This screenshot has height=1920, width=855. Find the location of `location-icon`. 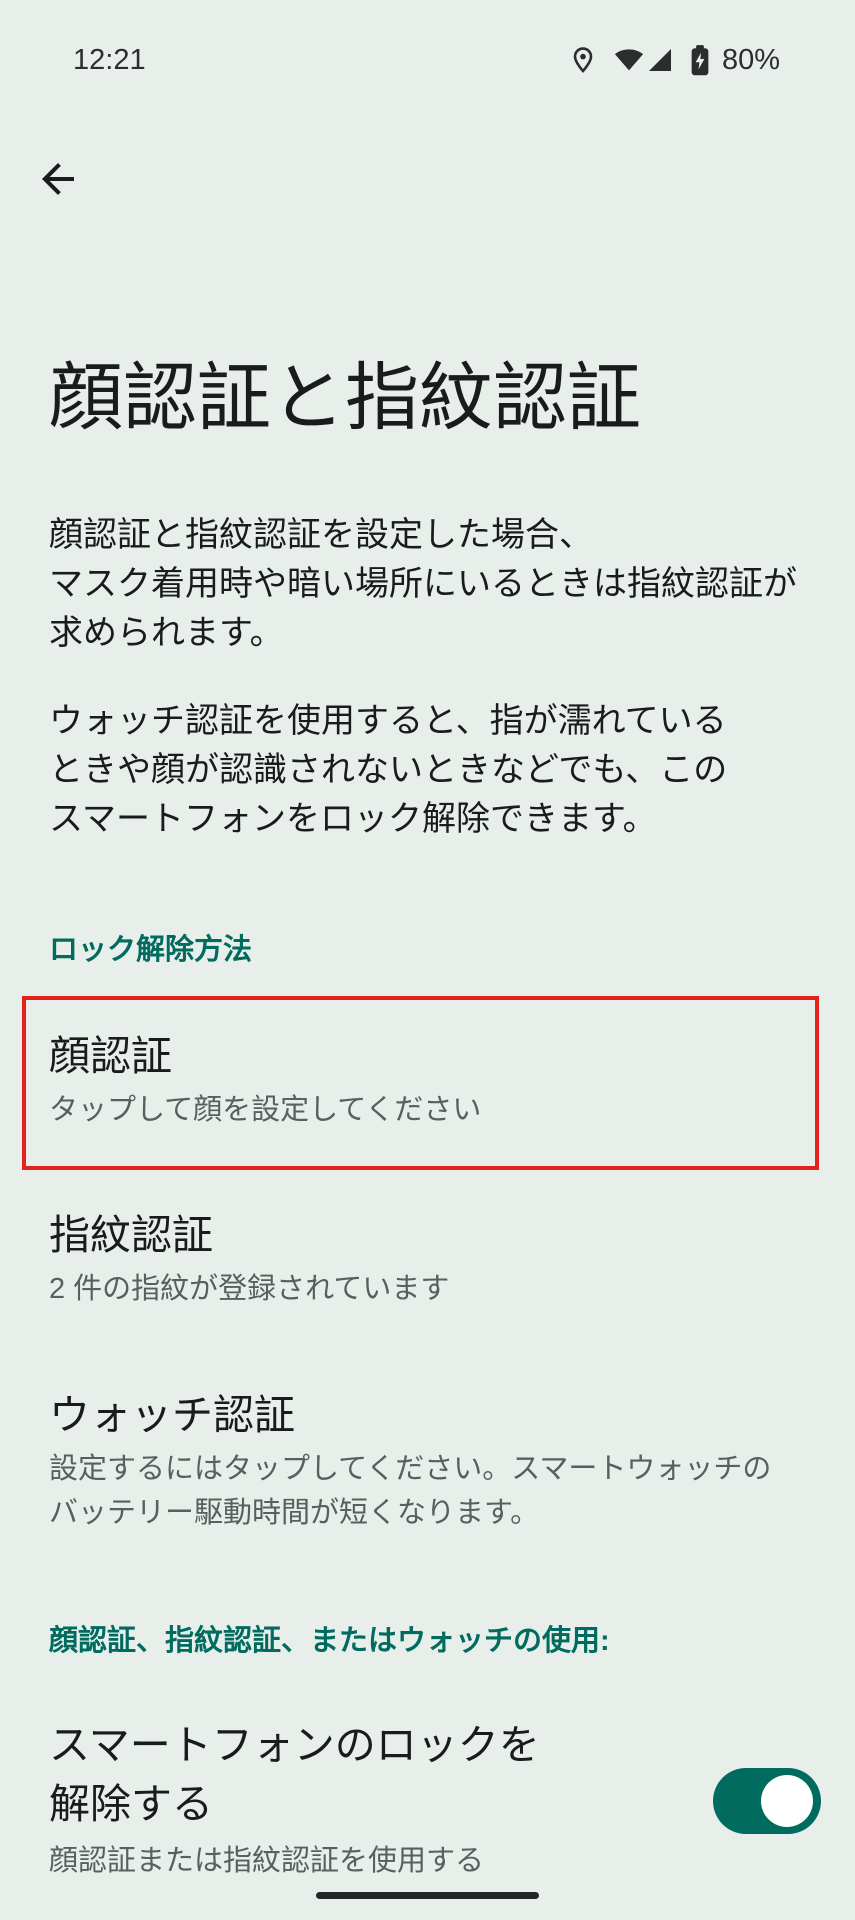

location-icon is located at coordinates (583, 60).